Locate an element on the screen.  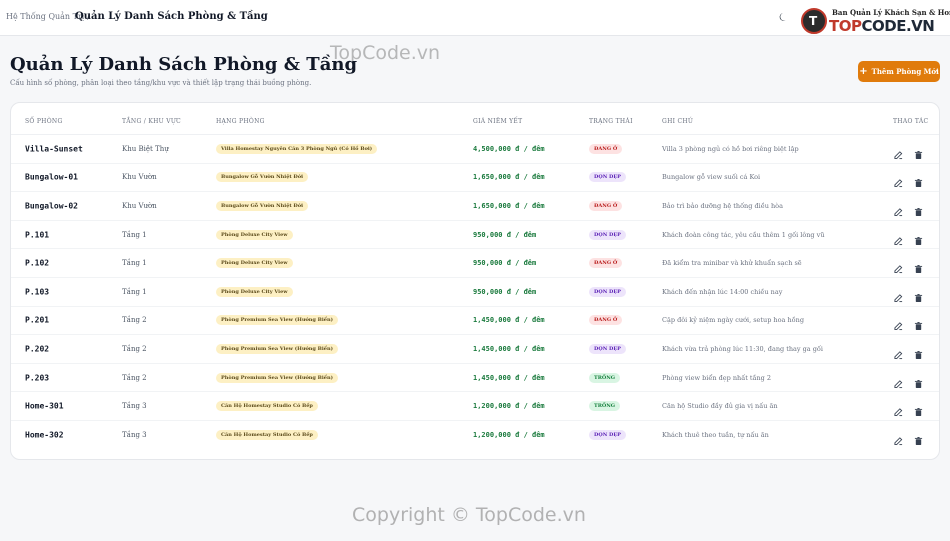
room-number: Home-301 is located at coordinates (44, 406).